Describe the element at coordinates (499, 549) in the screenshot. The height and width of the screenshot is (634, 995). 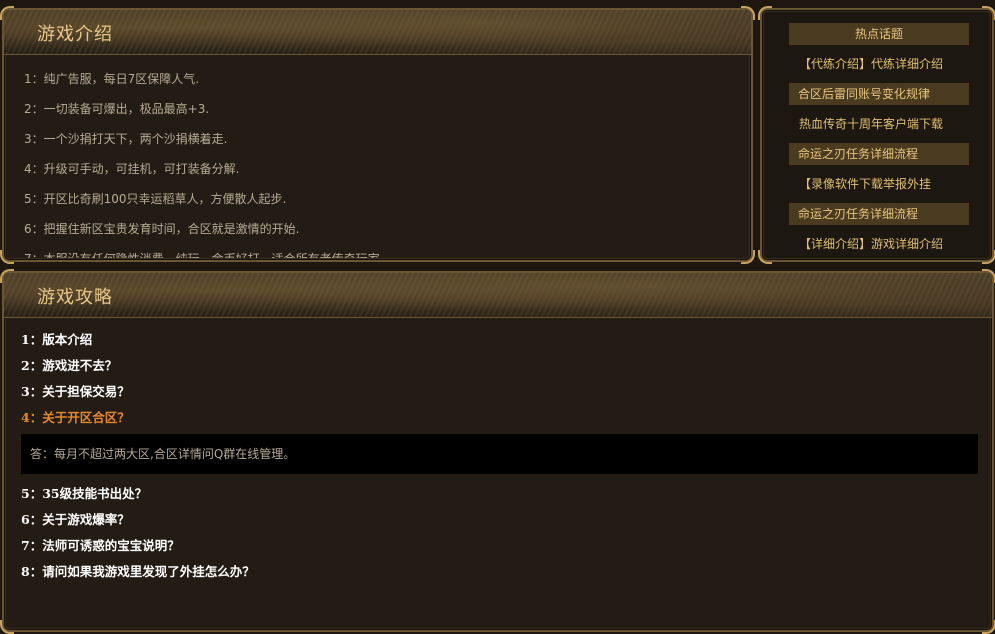
I see `faq-question: 7：法师可诱惑的宝宝说明？` at that location.